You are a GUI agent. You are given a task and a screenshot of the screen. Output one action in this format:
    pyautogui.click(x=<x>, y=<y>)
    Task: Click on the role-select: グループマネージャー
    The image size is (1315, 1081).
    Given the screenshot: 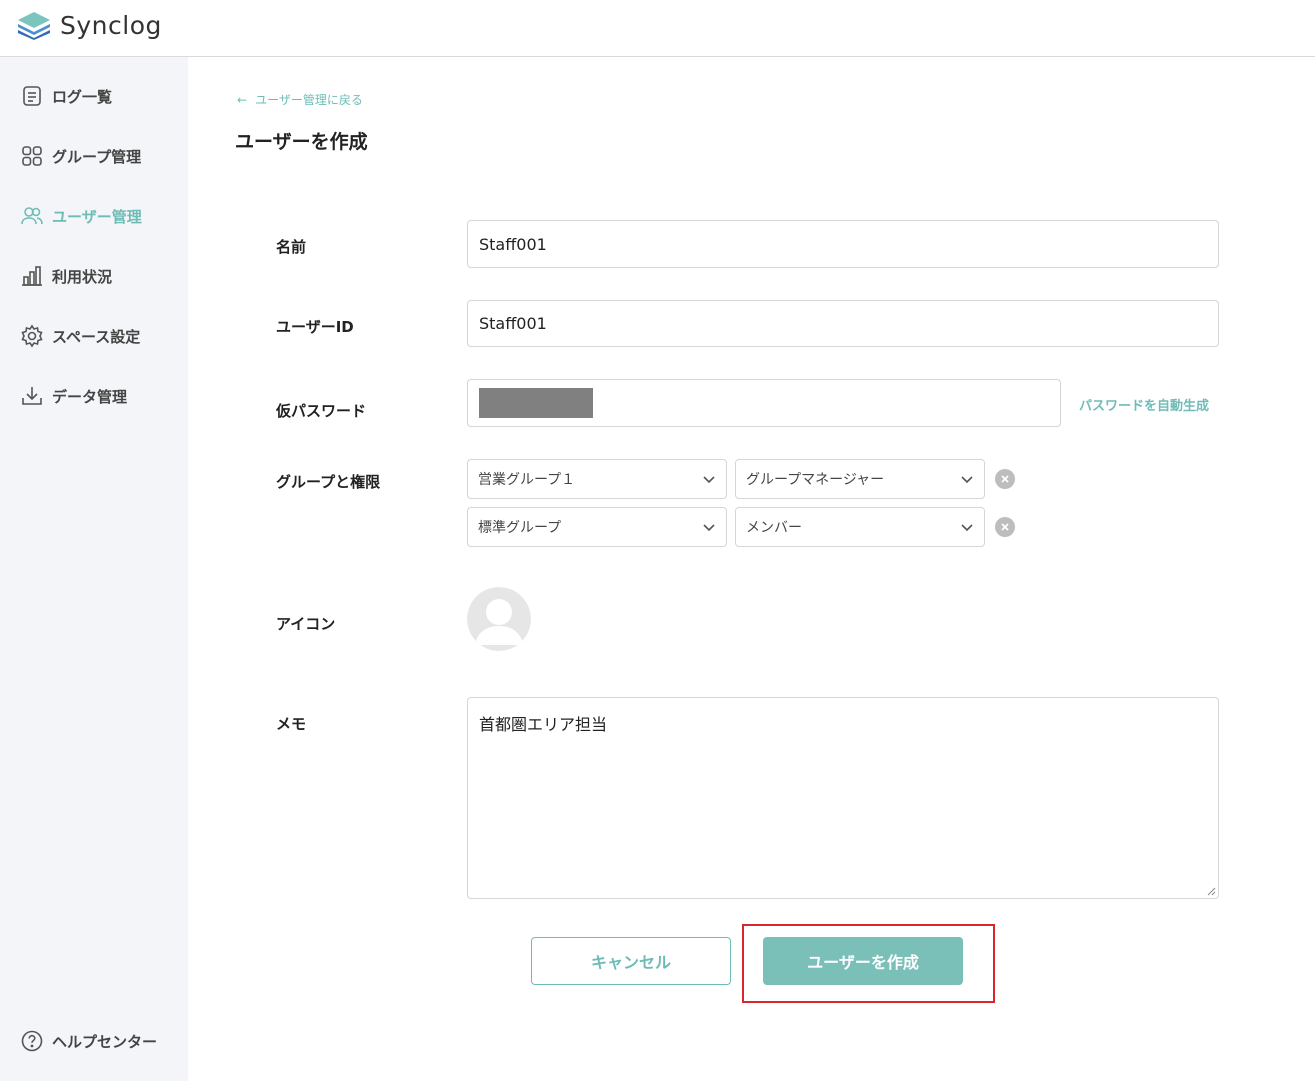 What is the action you would take?
    pyautogui.click(x=860, y=479)
    